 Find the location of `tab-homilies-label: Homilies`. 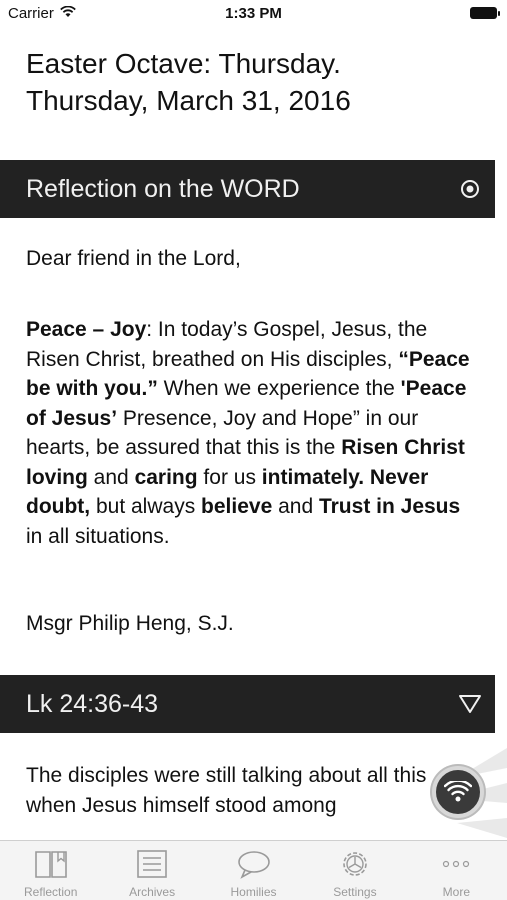

tab-homilies-label: Homilies is located at coordinates (253, 892).